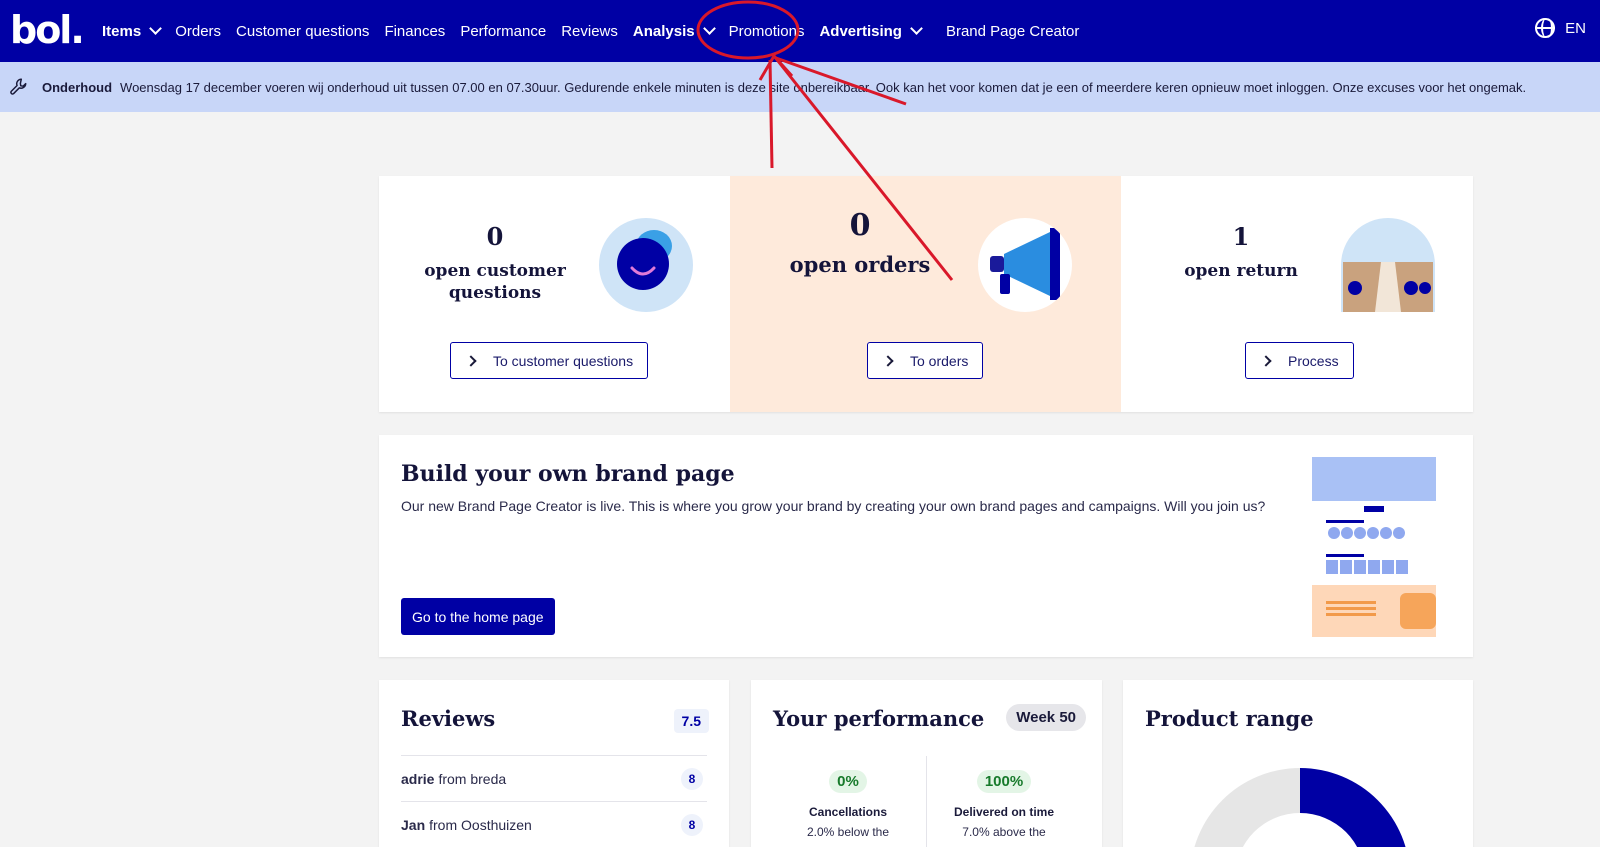 This screenshot has width=1600, height=847. What do you see at coordinates (413, 824) in the screenshot?
I see `reviewer-name: Jan` at bounding box center [413, 824].